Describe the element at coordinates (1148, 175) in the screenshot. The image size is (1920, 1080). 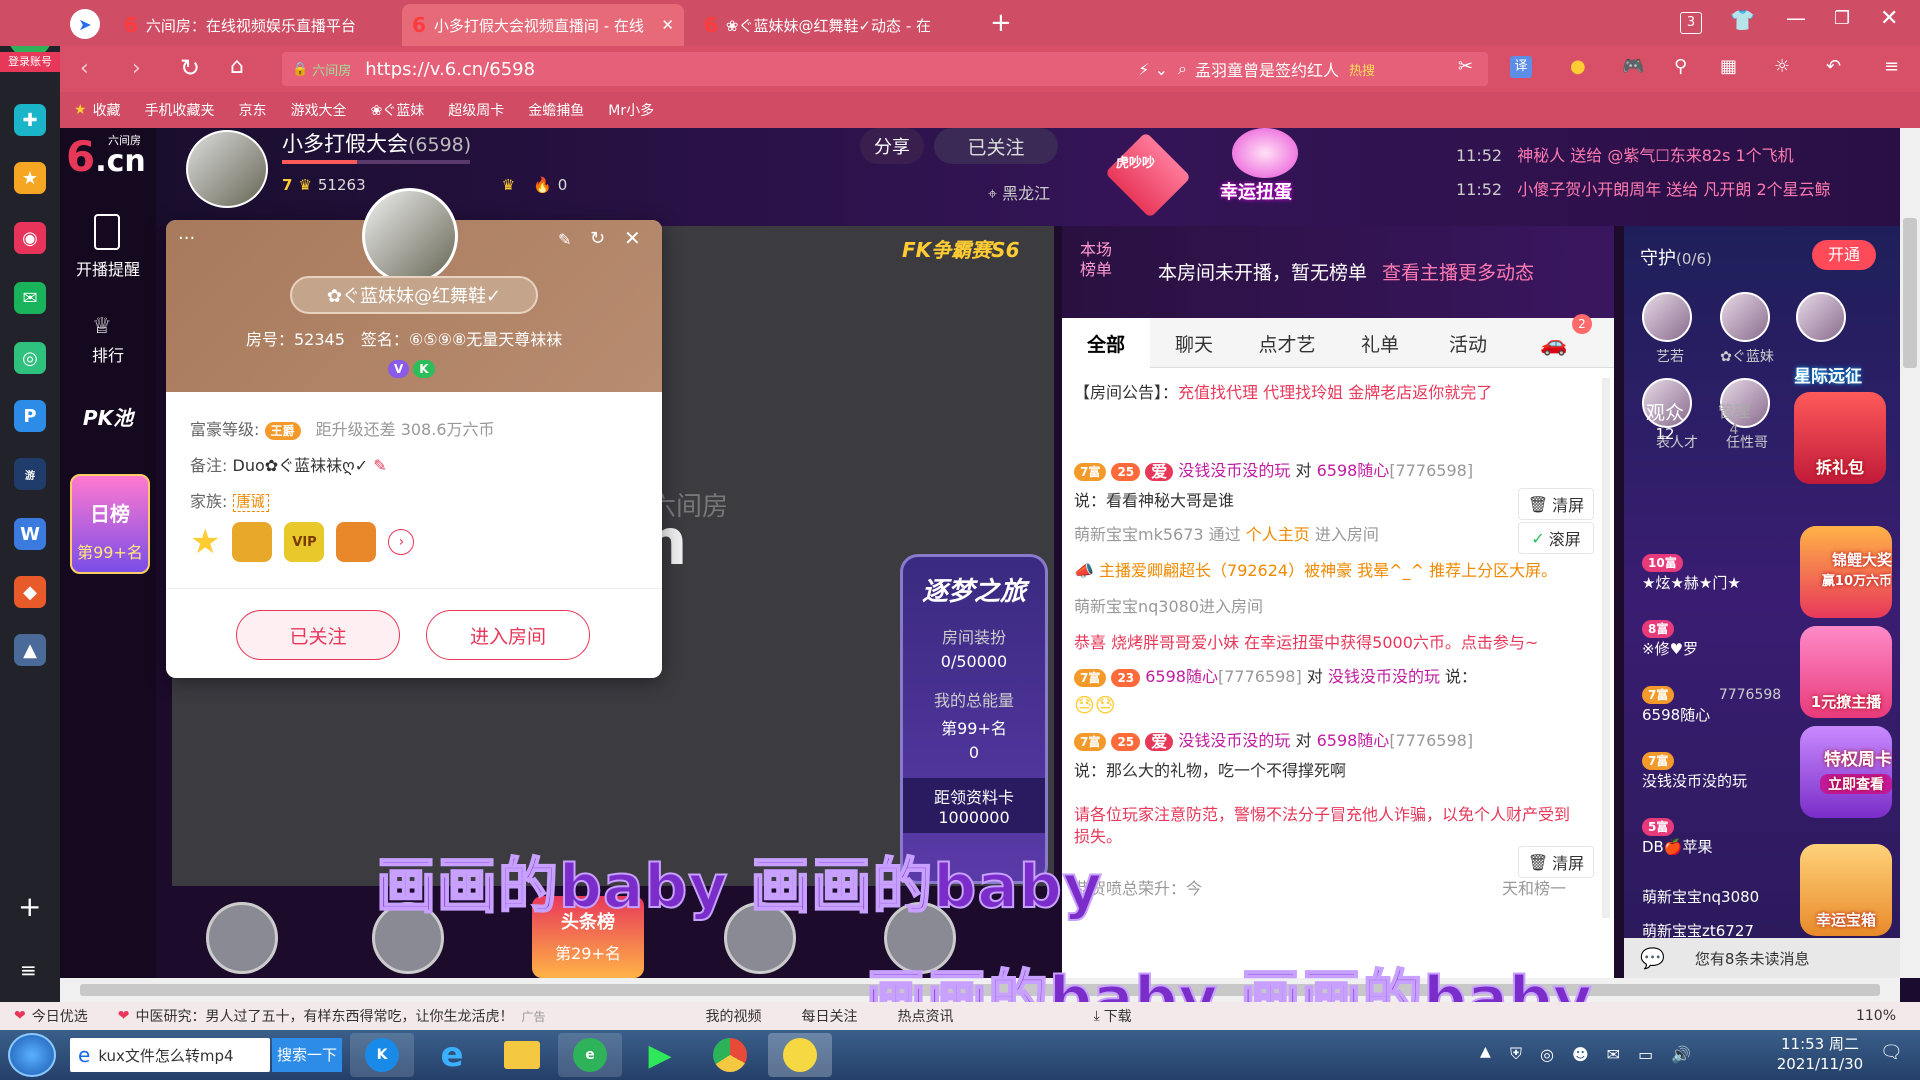
I see `tiger-heart-icon` at that location.